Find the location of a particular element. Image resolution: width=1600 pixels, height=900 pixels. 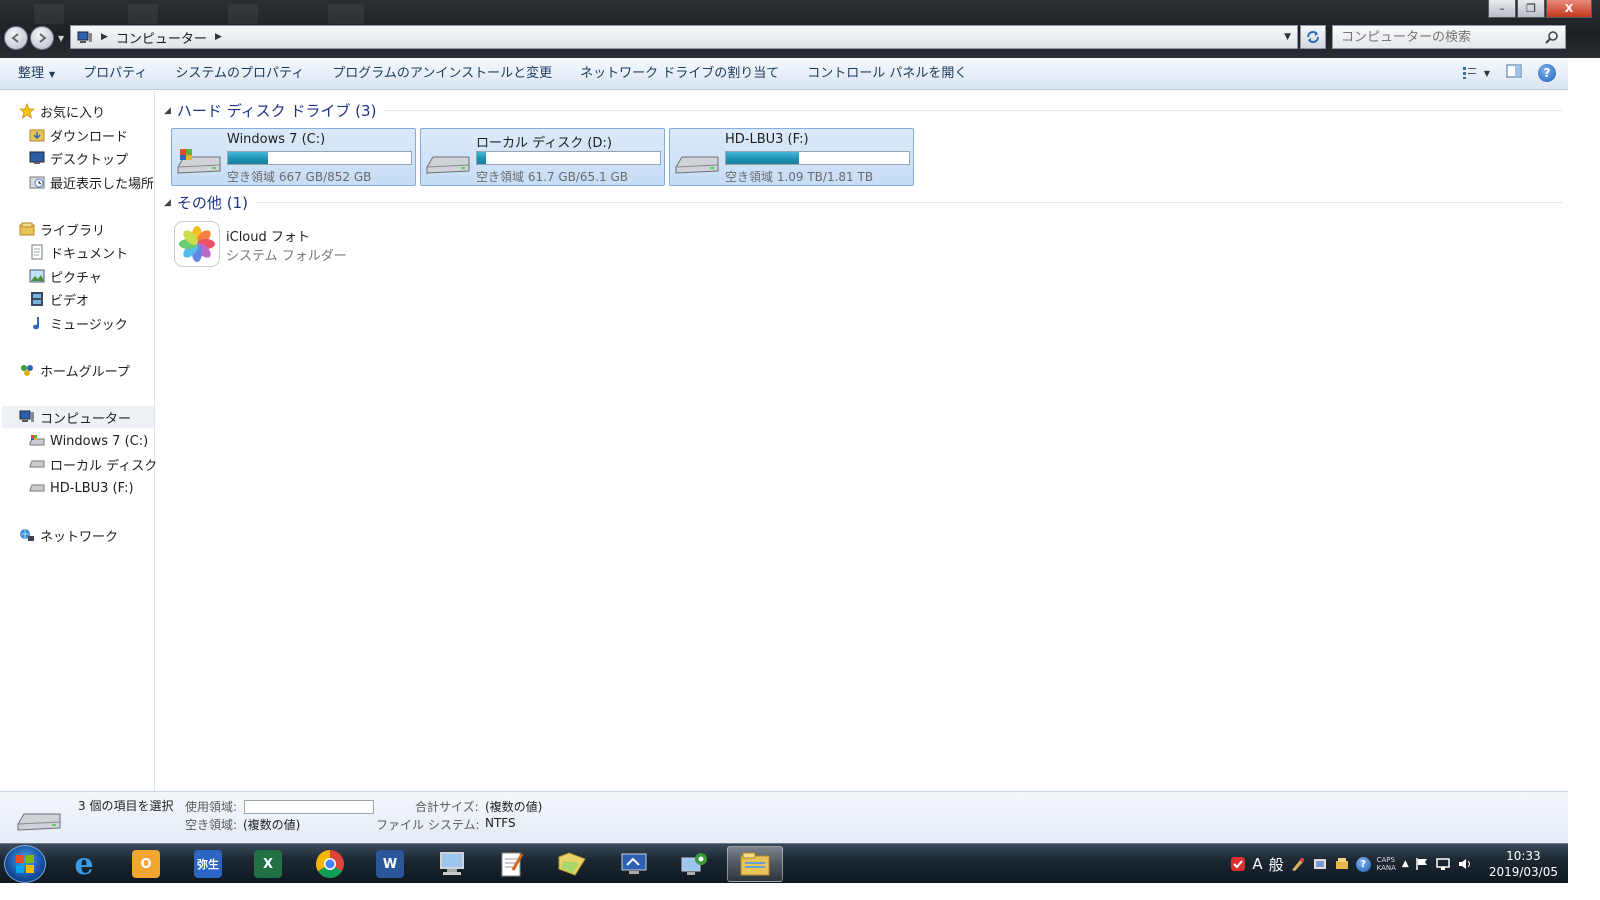

taskbar-outlook: O is located at coordinates (146, 864).